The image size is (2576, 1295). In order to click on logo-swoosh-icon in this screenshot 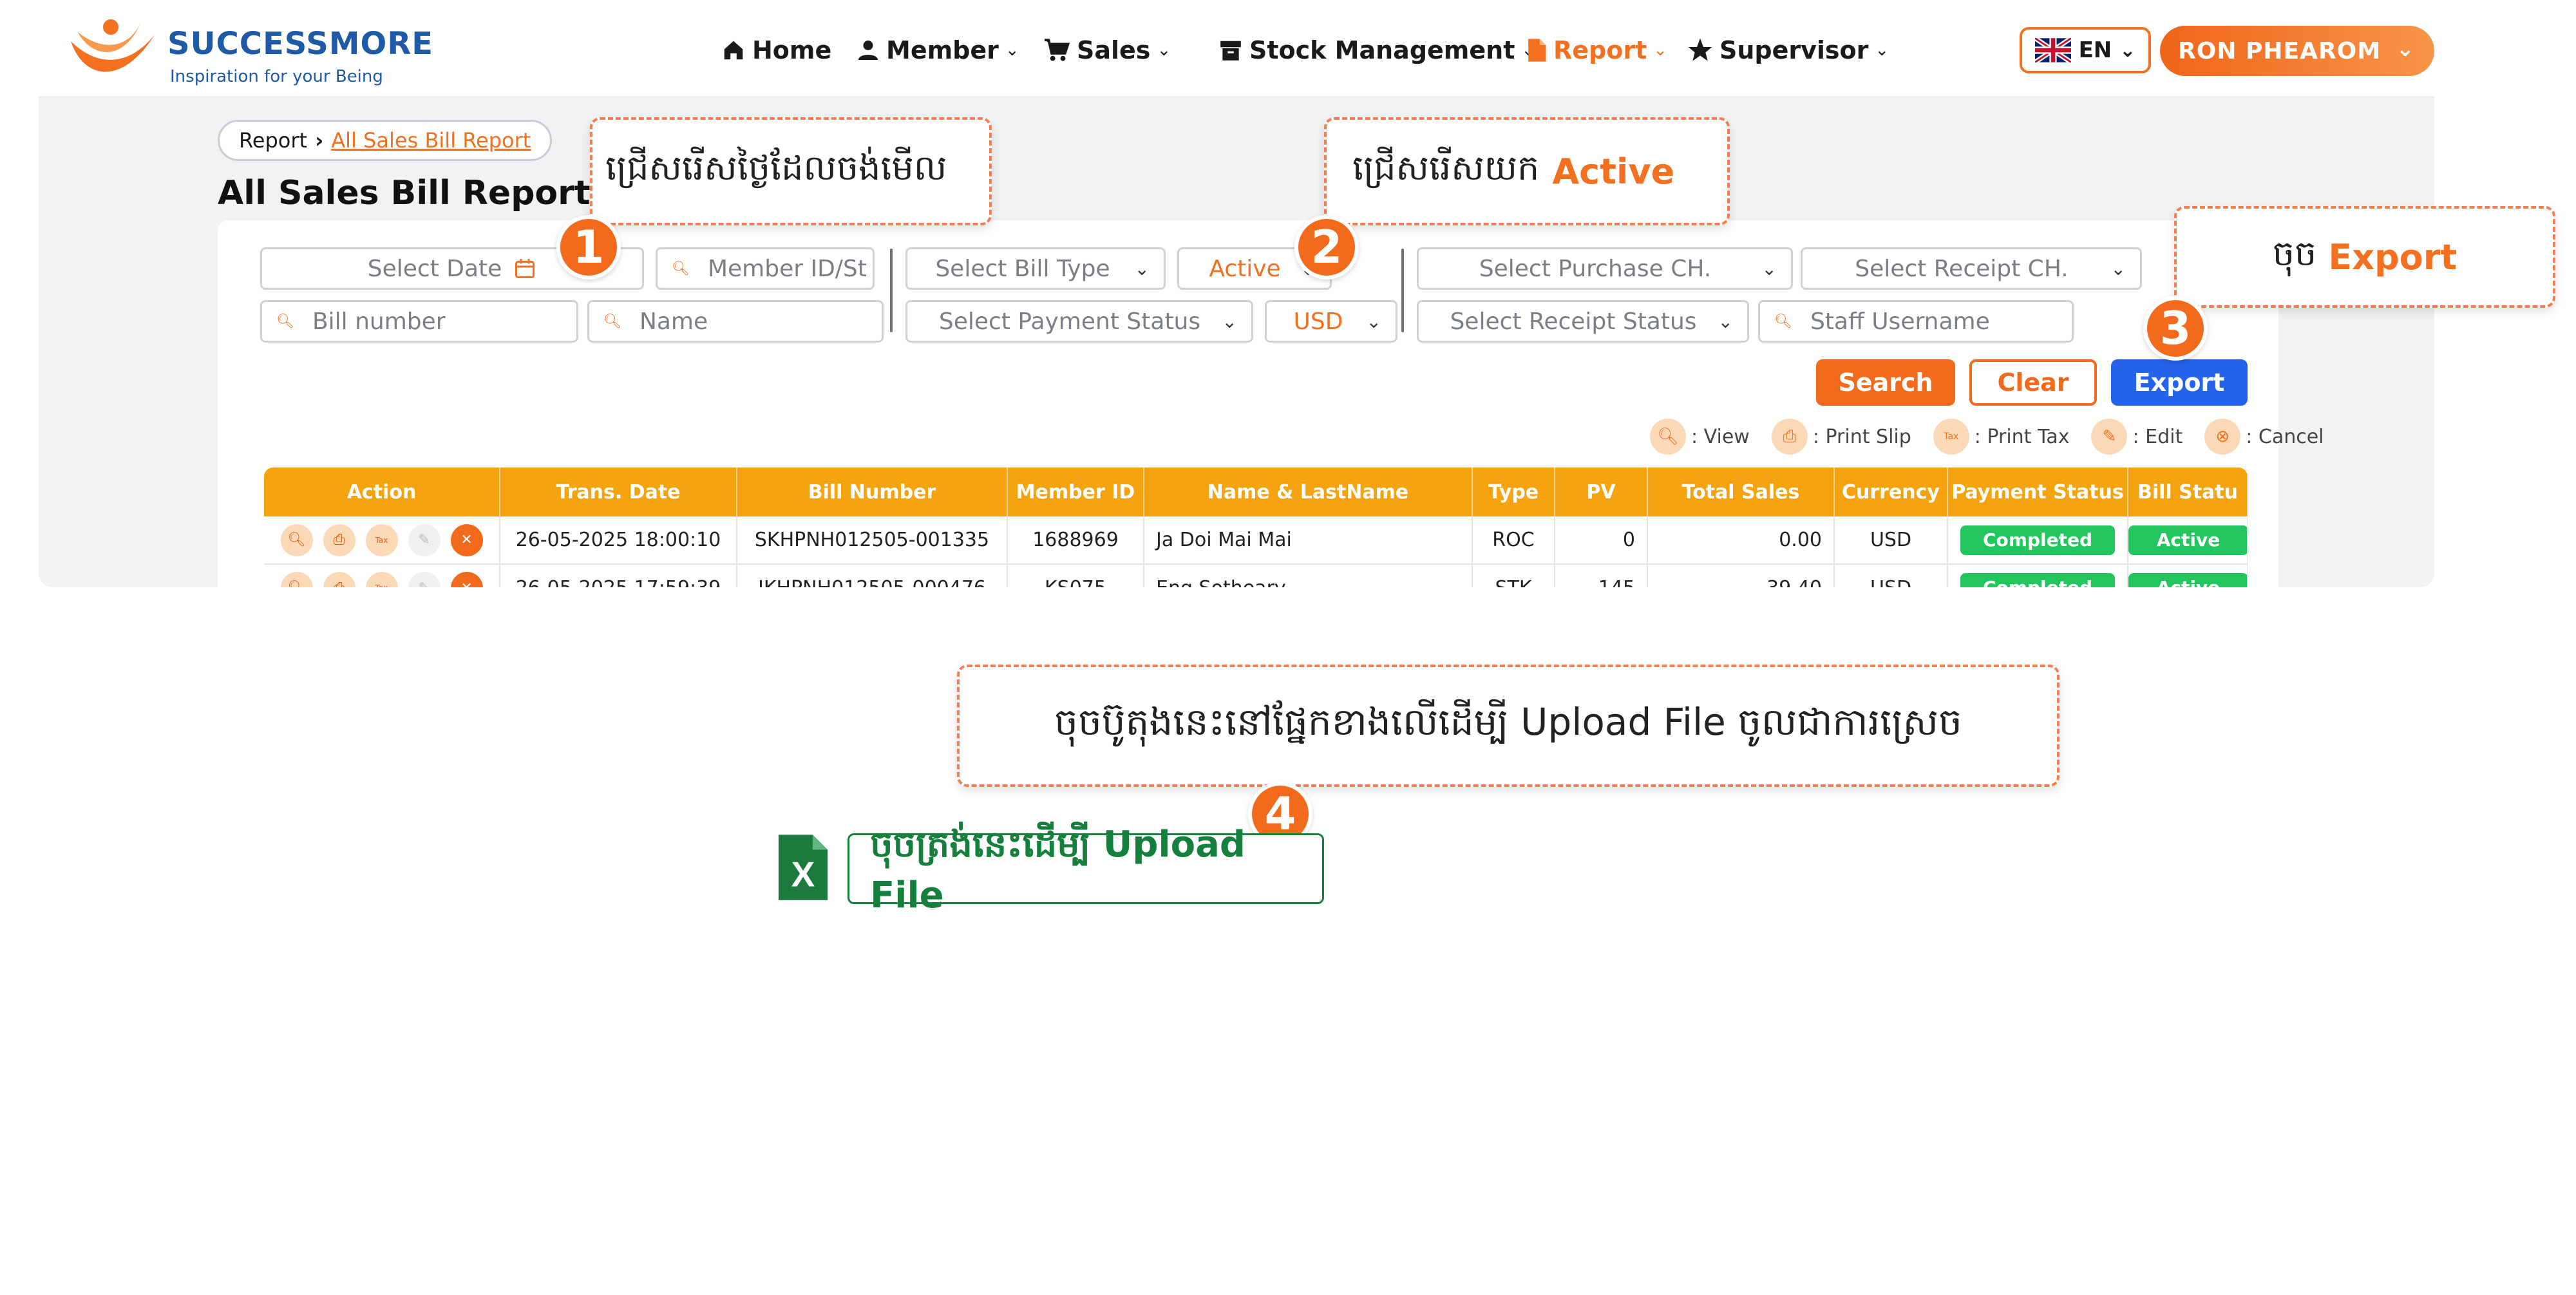, I will do `click(113, 46)`.